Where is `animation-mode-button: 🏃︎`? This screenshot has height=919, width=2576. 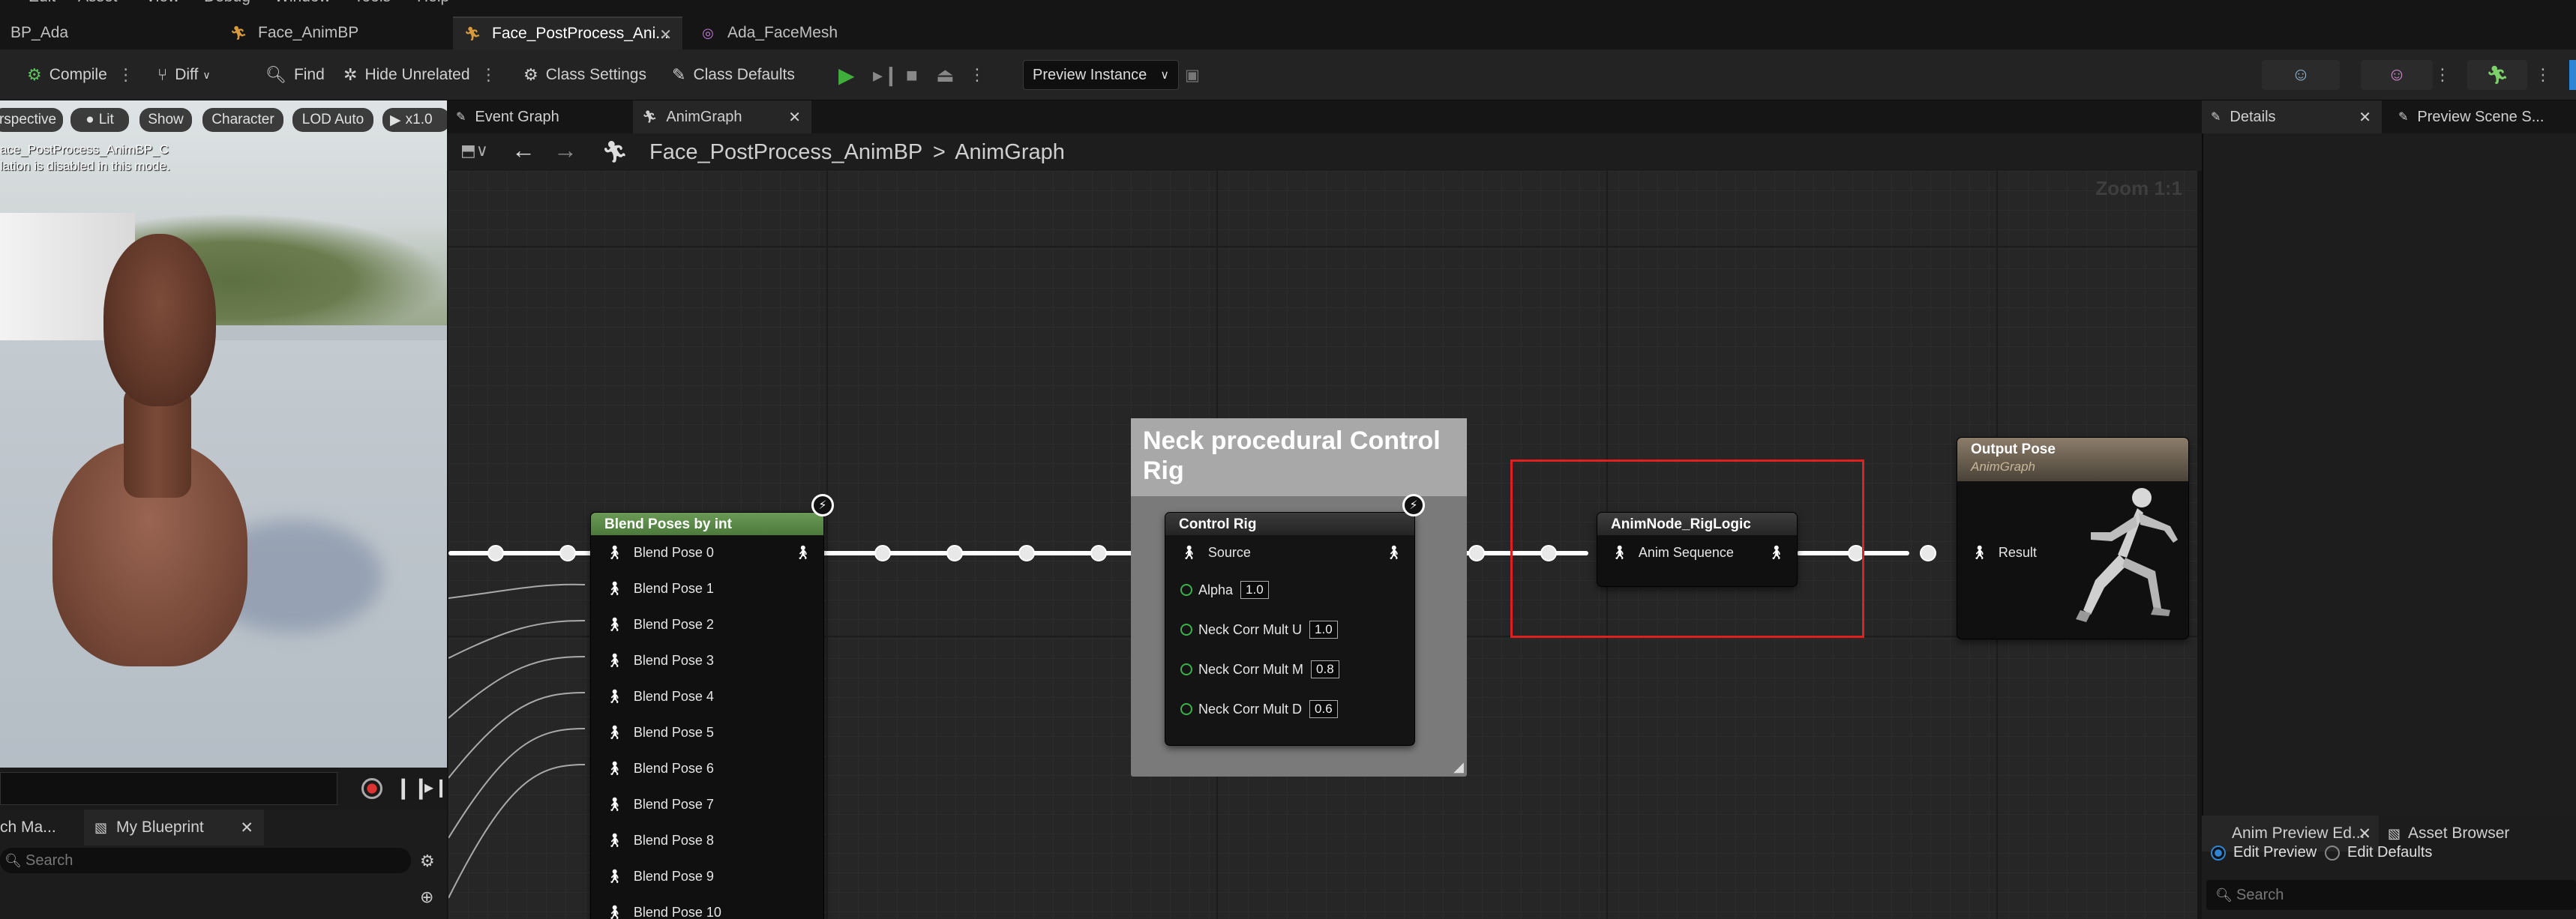 animation-mode-button: 🏃︎ is located at coordinates (2497, 75).